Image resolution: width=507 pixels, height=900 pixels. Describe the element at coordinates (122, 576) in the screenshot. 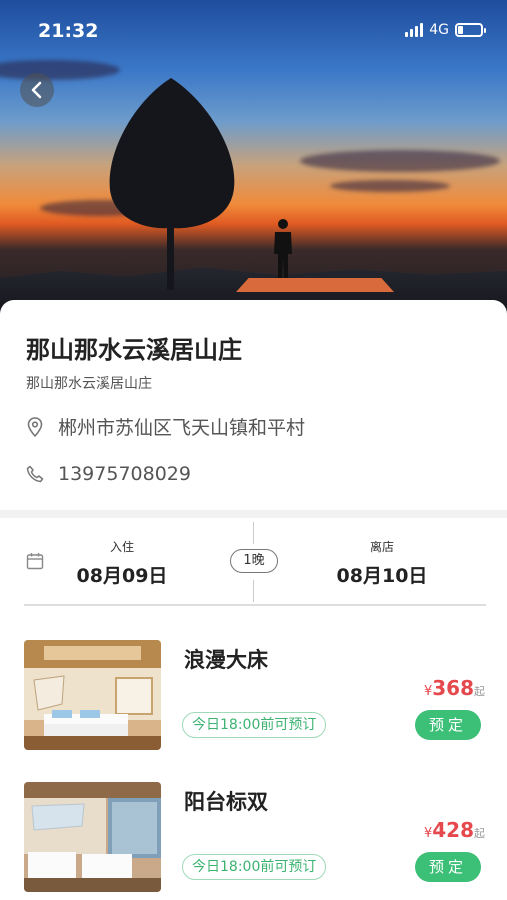

I see `checkin-value: 08月09日` at that location.